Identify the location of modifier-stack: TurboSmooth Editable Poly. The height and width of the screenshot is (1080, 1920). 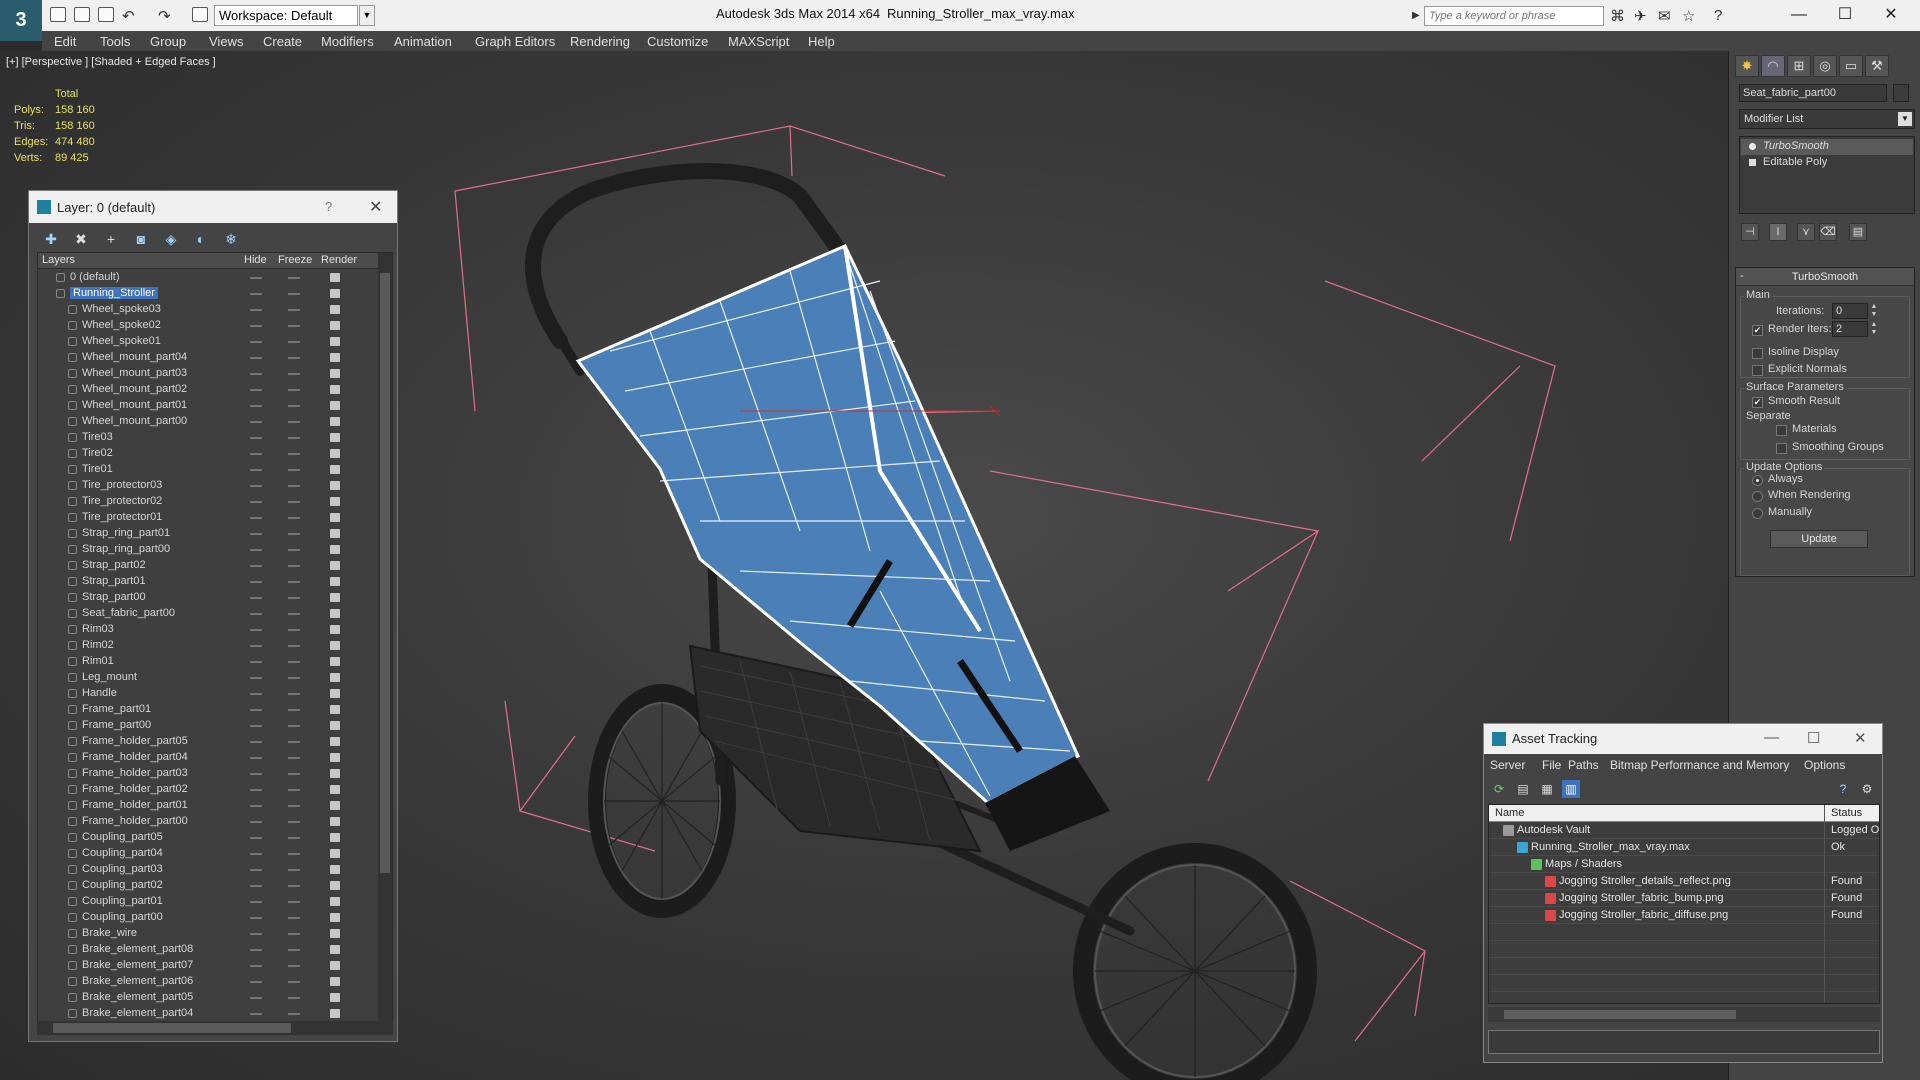
(1827, 175).